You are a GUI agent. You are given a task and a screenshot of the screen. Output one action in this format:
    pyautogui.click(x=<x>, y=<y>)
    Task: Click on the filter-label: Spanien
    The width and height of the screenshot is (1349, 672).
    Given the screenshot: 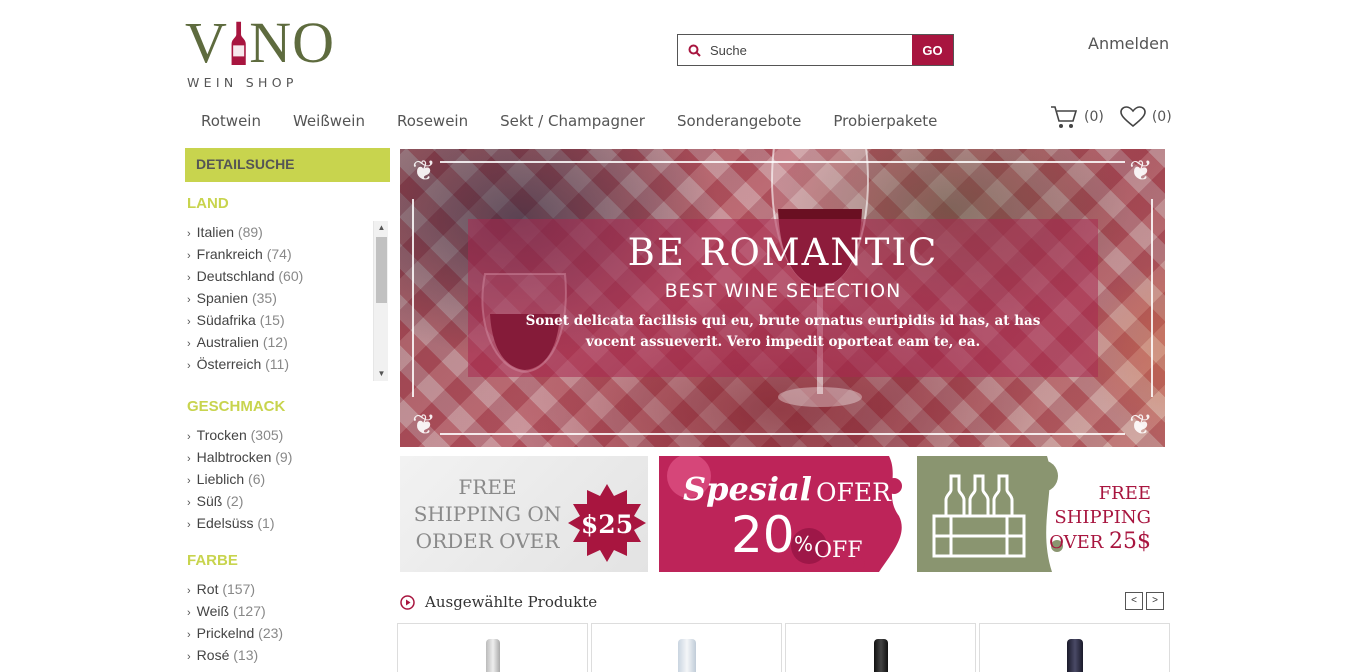 What is the action you would take?
    pyautogui.click(x=222, y=298)
    